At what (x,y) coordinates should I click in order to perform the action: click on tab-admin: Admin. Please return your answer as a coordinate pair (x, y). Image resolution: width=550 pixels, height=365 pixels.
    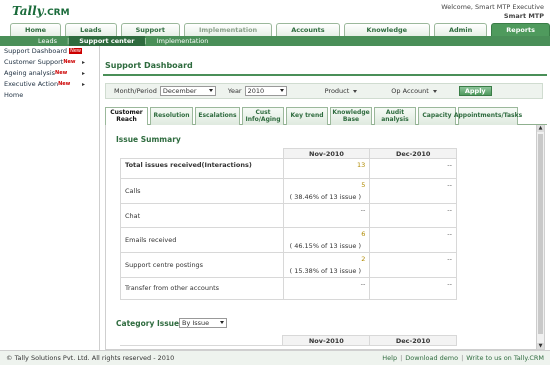
    Looking at the image, I should click on (460, 29).